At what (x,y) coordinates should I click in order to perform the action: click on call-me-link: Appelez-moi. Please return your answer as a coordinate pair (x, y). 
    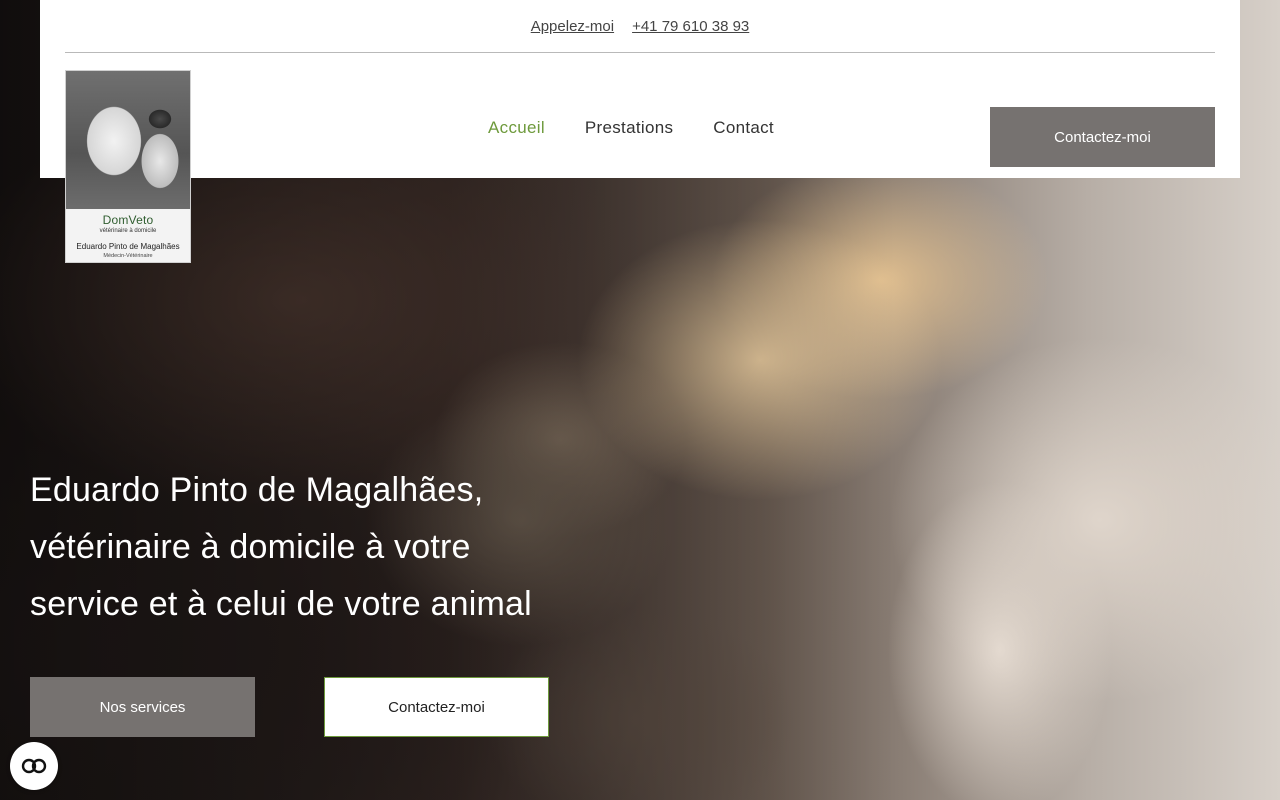
    Looking at the image, I should click on (572, 26).